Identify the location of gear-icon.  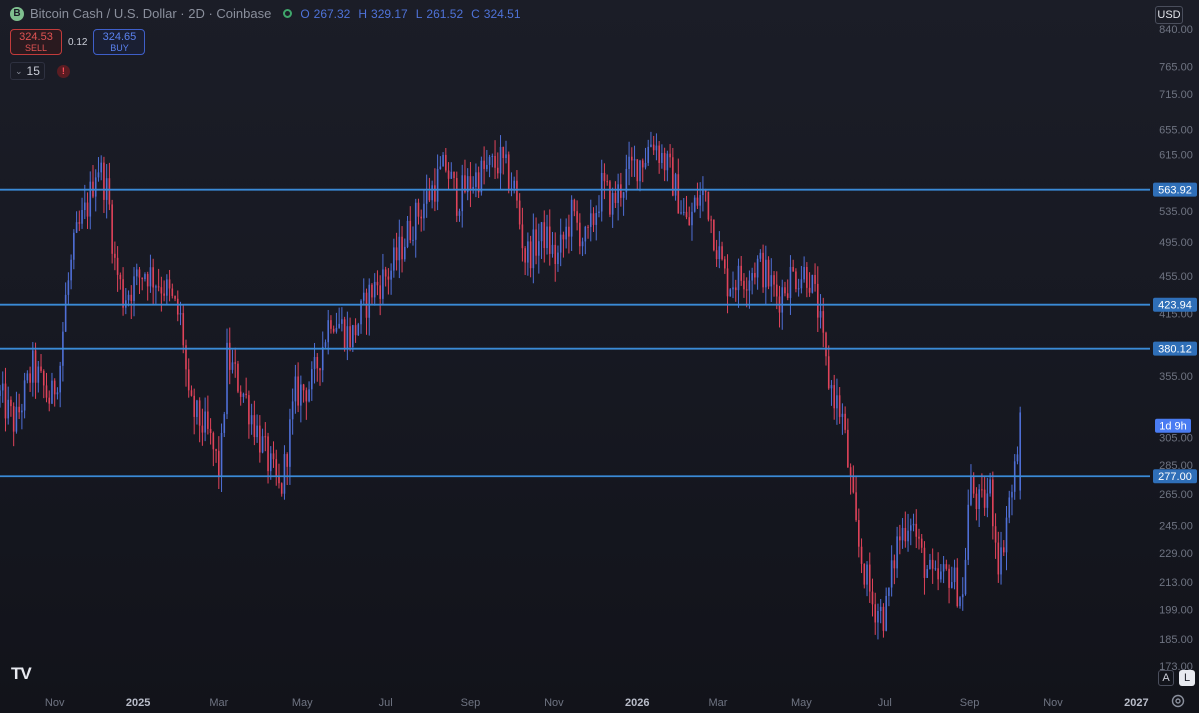
(1178, 701).